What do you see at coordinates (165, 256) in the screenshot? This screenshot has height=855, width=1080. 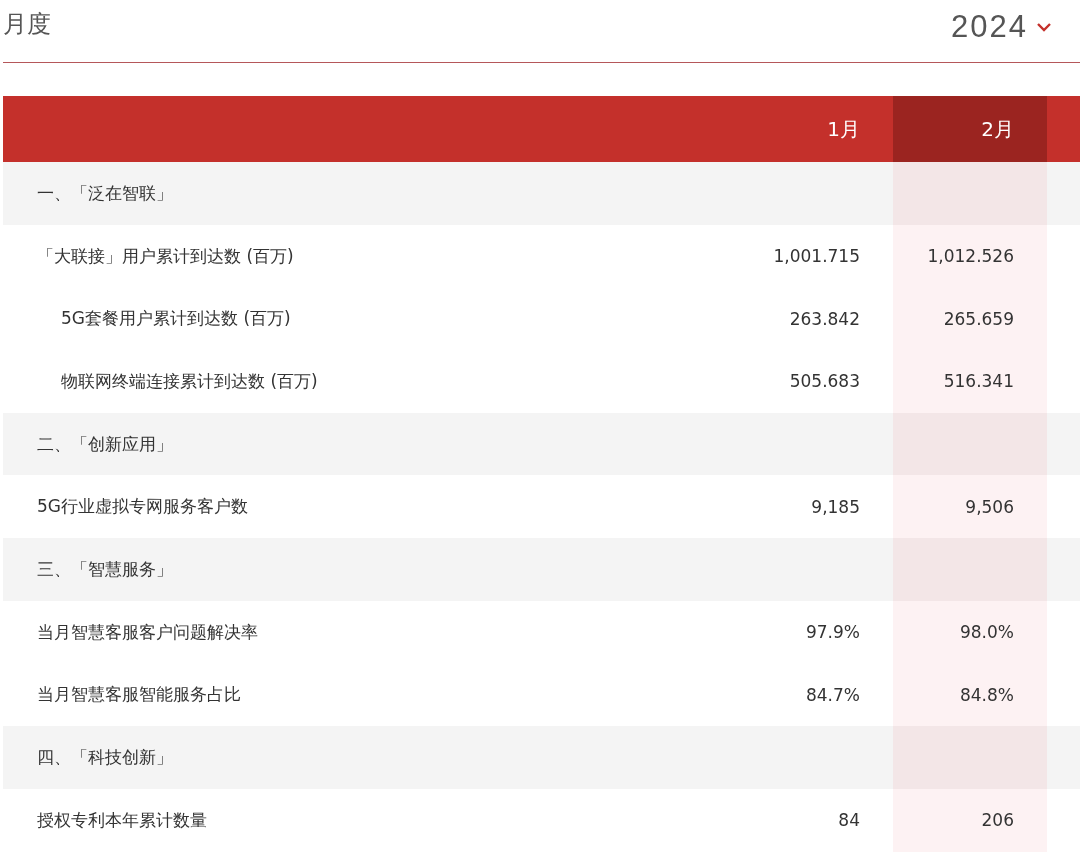 I see `row-label: 「大联接」用户累计到达数 (百万)` at bounding box center [165, 256].